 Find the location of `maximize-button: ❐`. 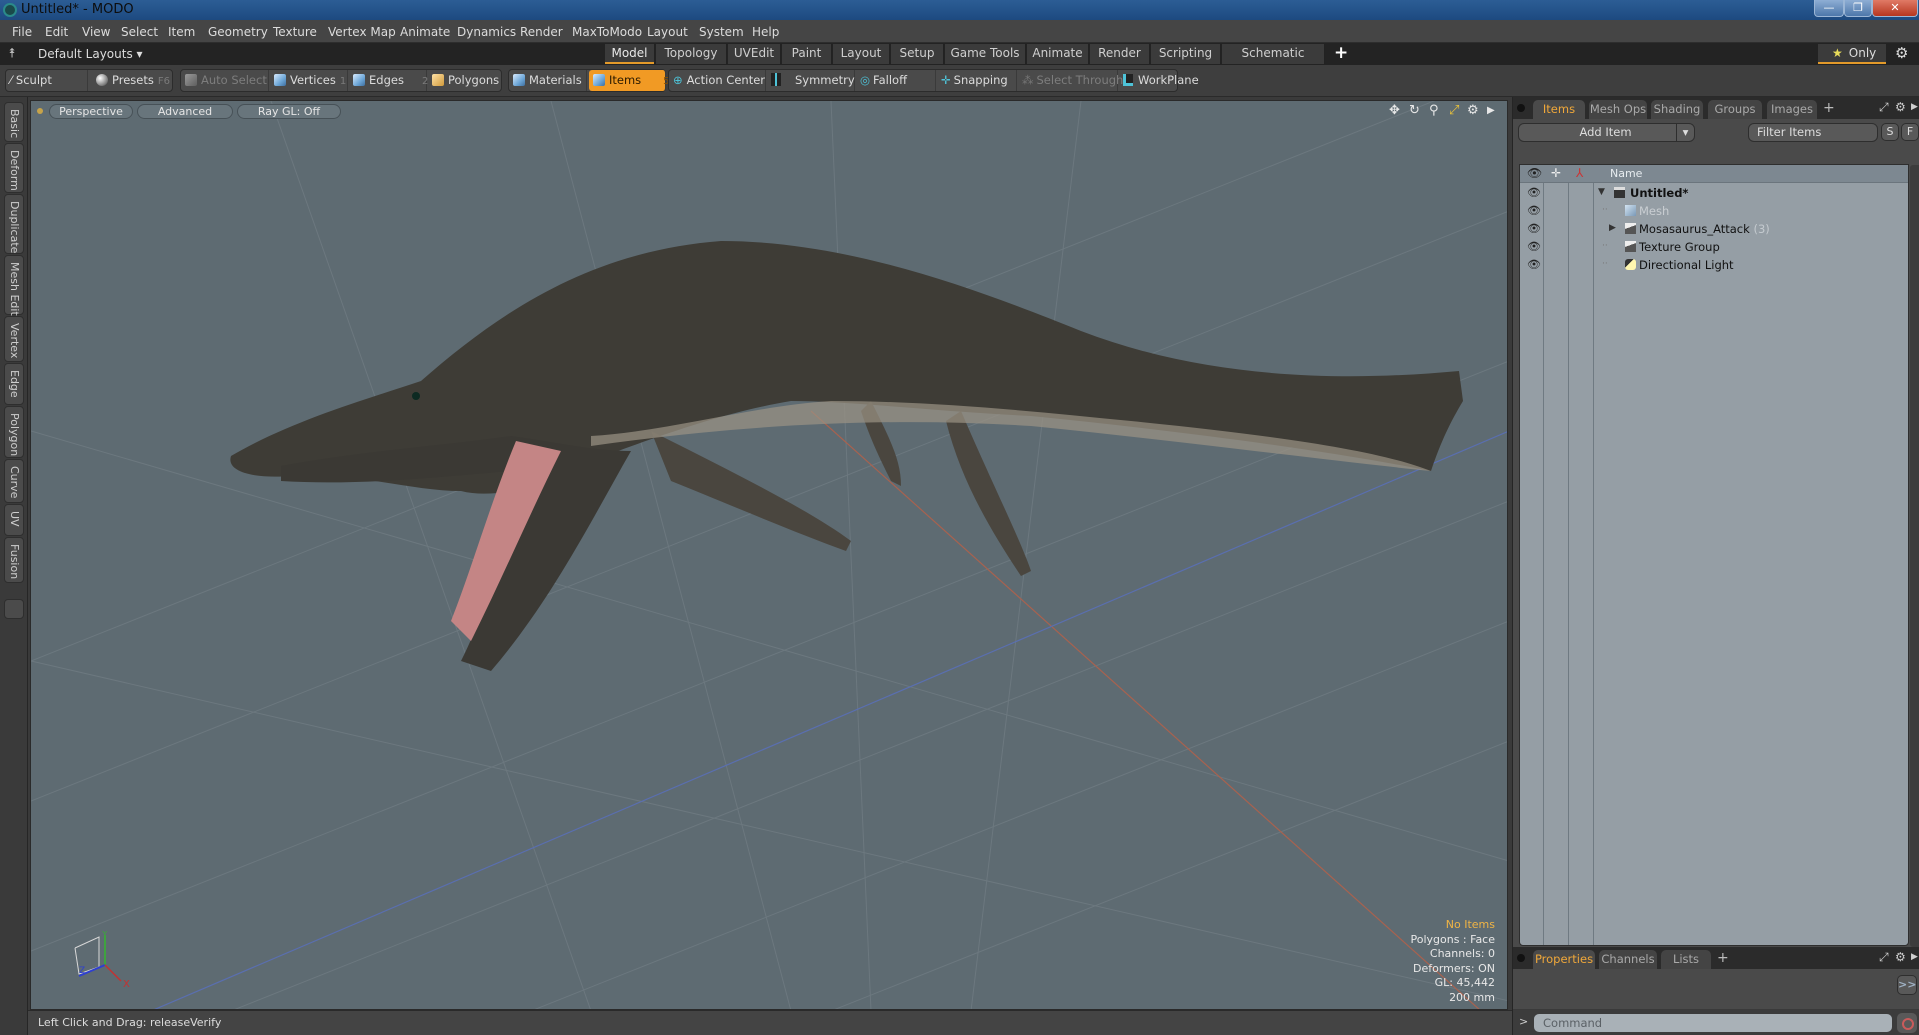

maximize-button: ❐ is located at coordinates (1858, 8).